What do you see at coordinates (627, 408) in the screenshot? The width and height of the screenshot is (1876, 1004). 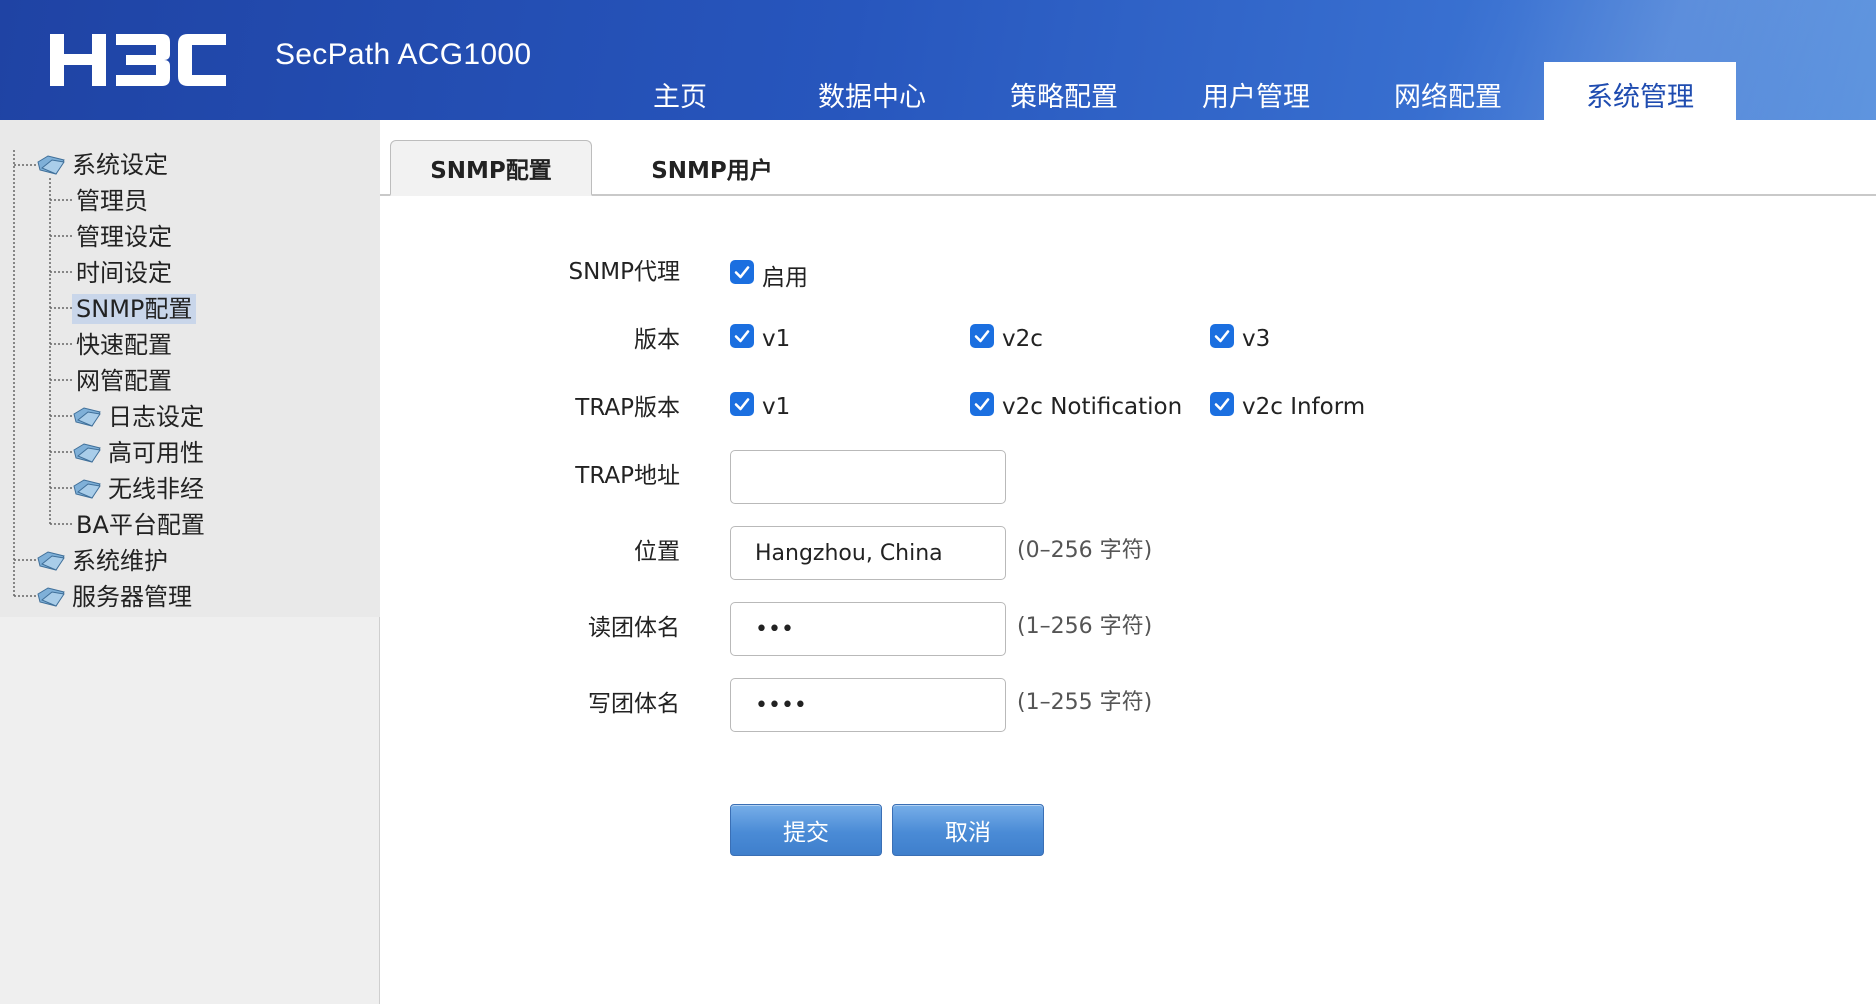 I see `trap-version-label: TRAP版本` at bounding box center [627, 408].